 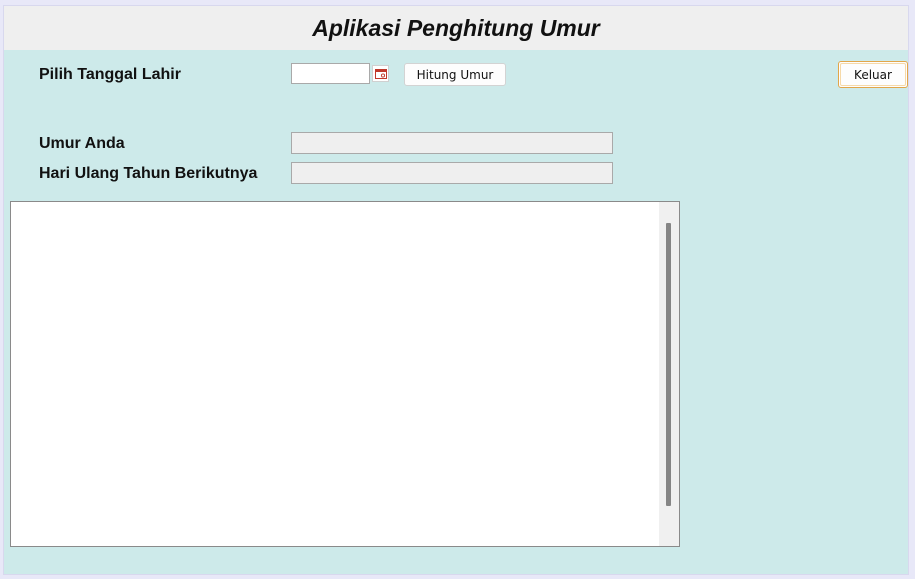 What do you see at coordinates (452, 173) in the screenshot?
I see `next-birthday-output-field` at bounding box center [452, 173].